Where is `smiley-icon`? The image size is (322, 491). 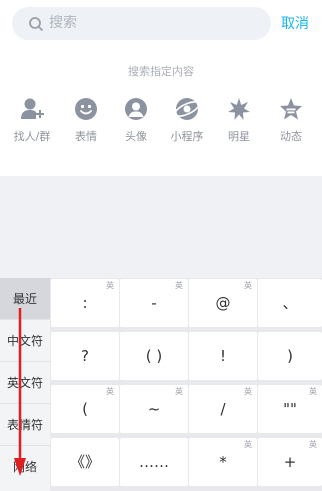 smiley-icon is located at coordinates (86, 109).